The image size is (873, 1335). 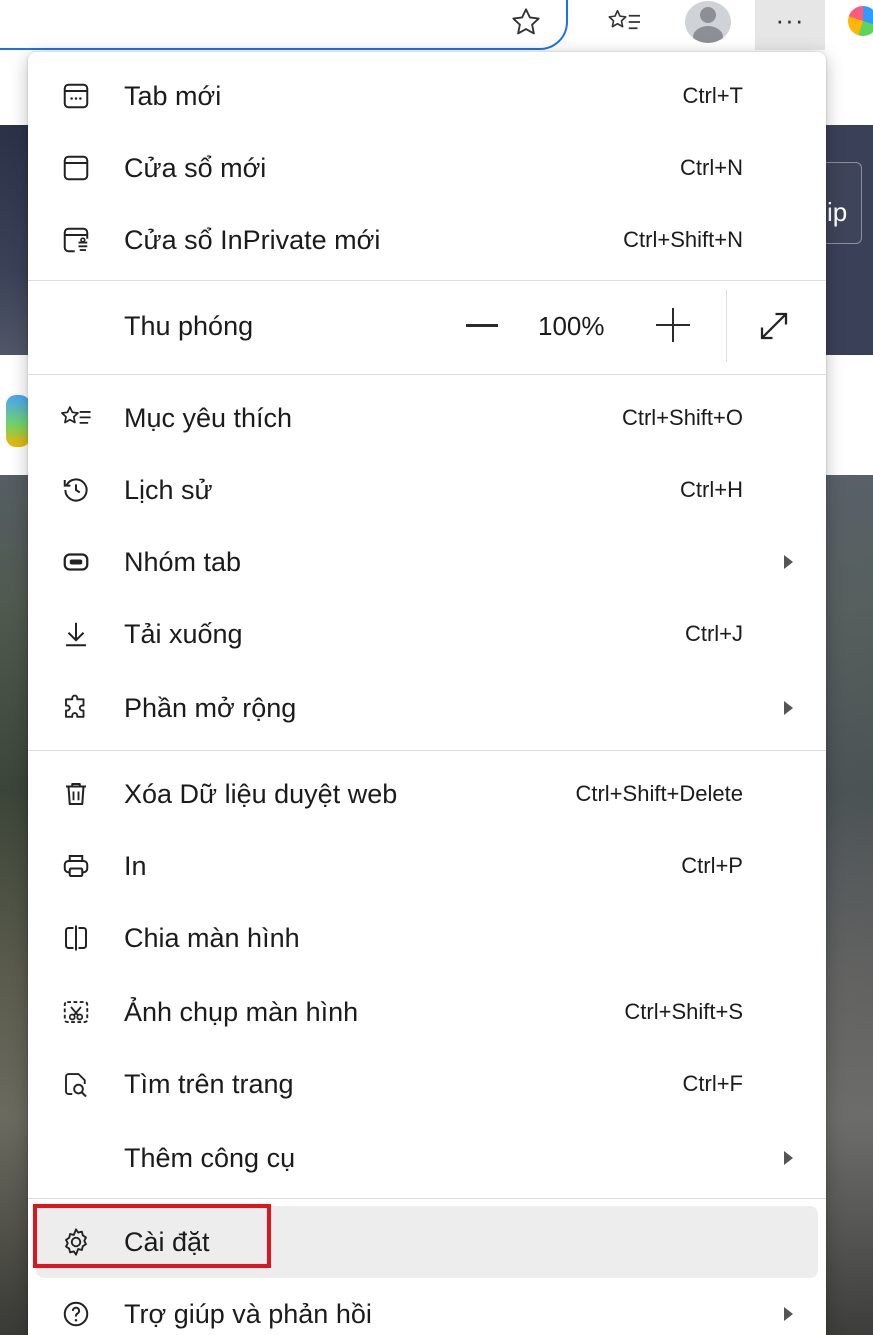 What do you see at coordinates (183, 633) in the screenshot?
I see `menu-item-label: Tải xuống` at bounding box center [183, 633].